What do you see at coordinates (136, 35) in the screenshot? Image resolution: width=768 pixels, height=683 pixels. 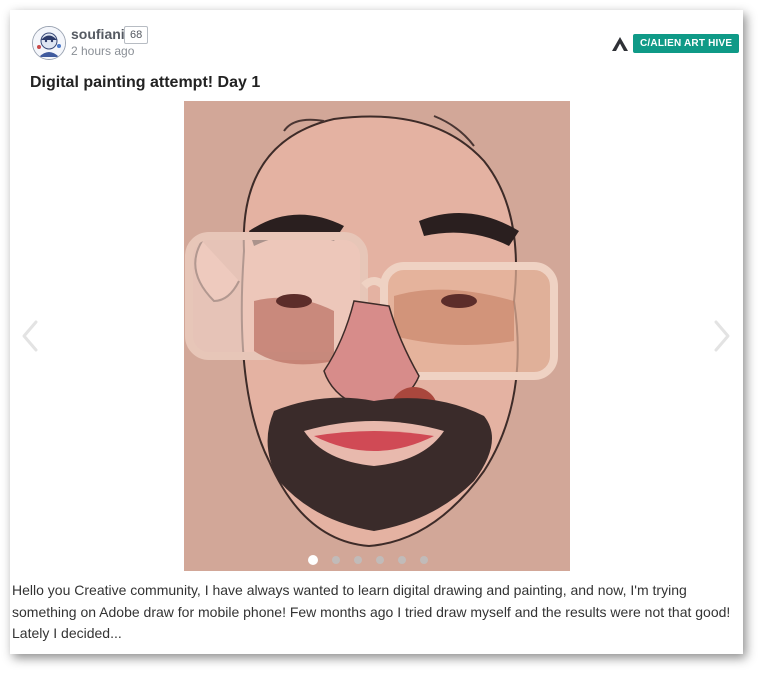 I see `karma-badge: 68` at bounding box center [136, 35].